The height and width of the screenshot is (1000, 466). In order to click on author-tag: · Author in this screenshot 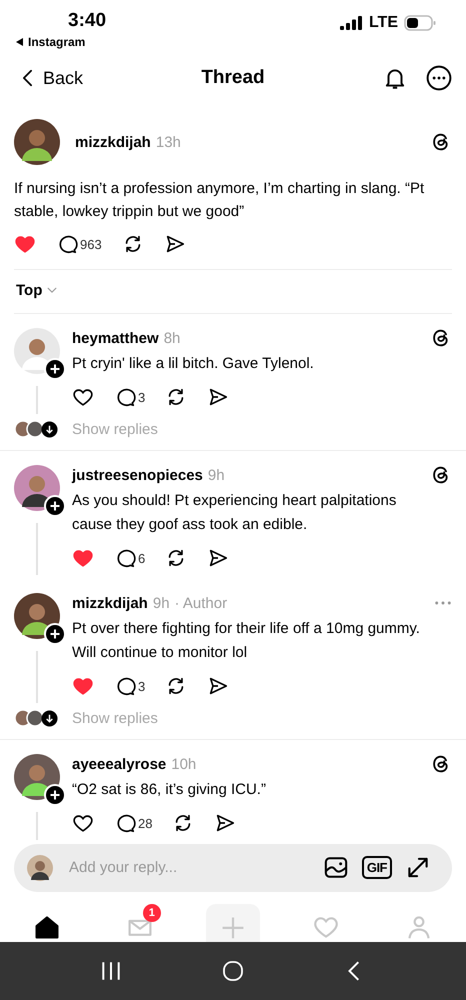, I will do `click(201, 603)`.